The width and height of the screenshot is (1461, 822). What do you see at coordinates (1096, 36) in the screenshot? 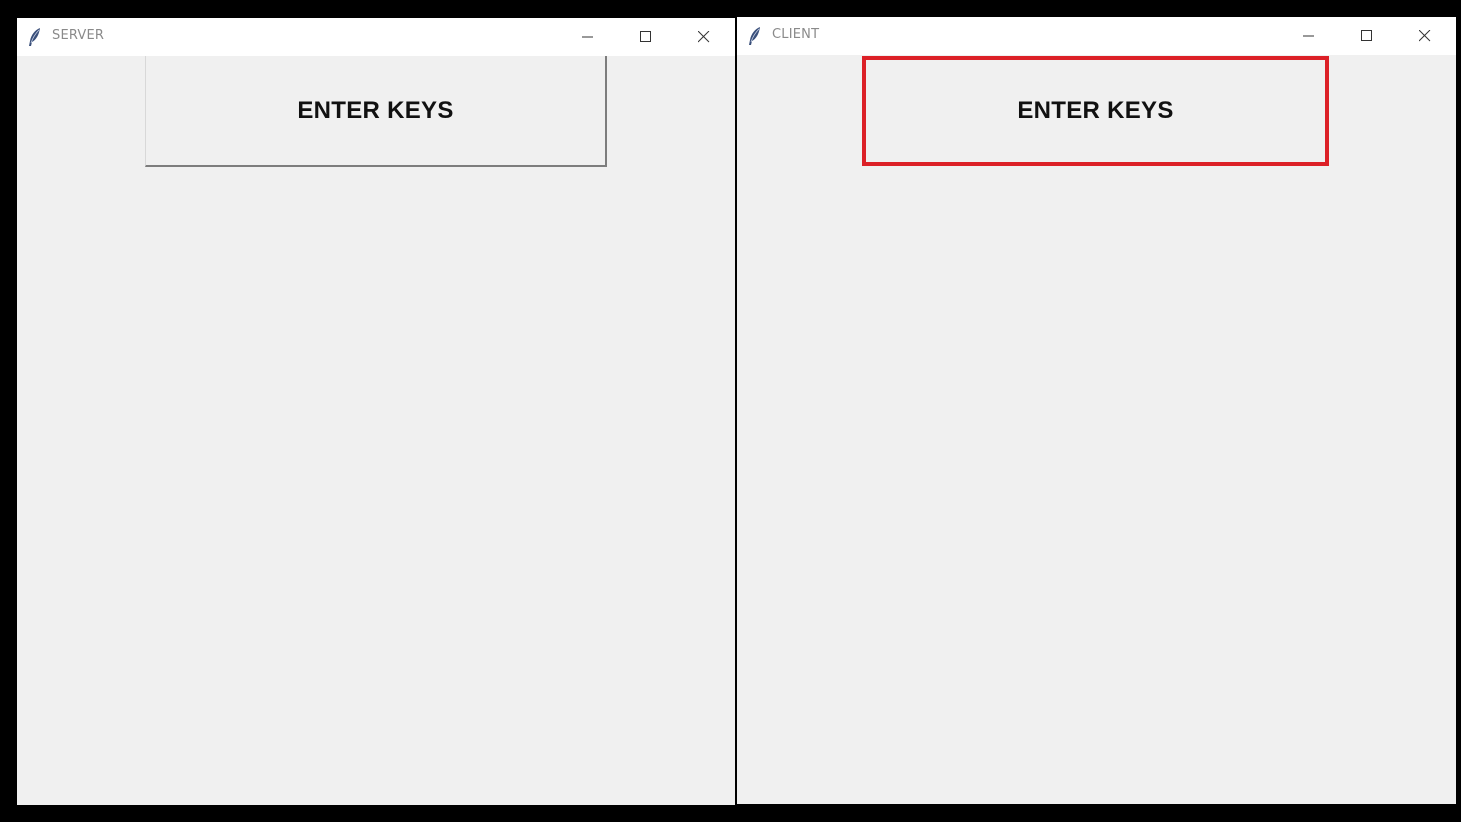
I see `client-titlebar: CLIENT` at bounding box center [1096, 36].